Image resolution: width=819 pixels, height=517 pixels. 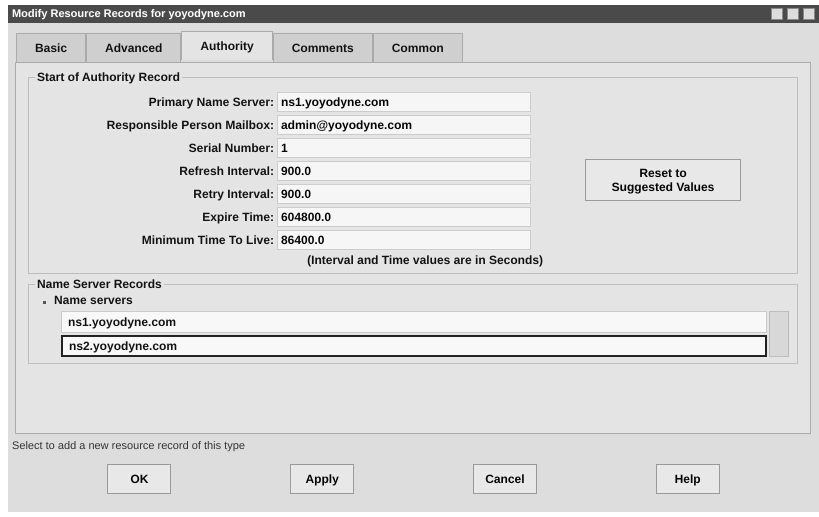 I want to click on field-label: Retry Interval:, so click(x=233, y=194).